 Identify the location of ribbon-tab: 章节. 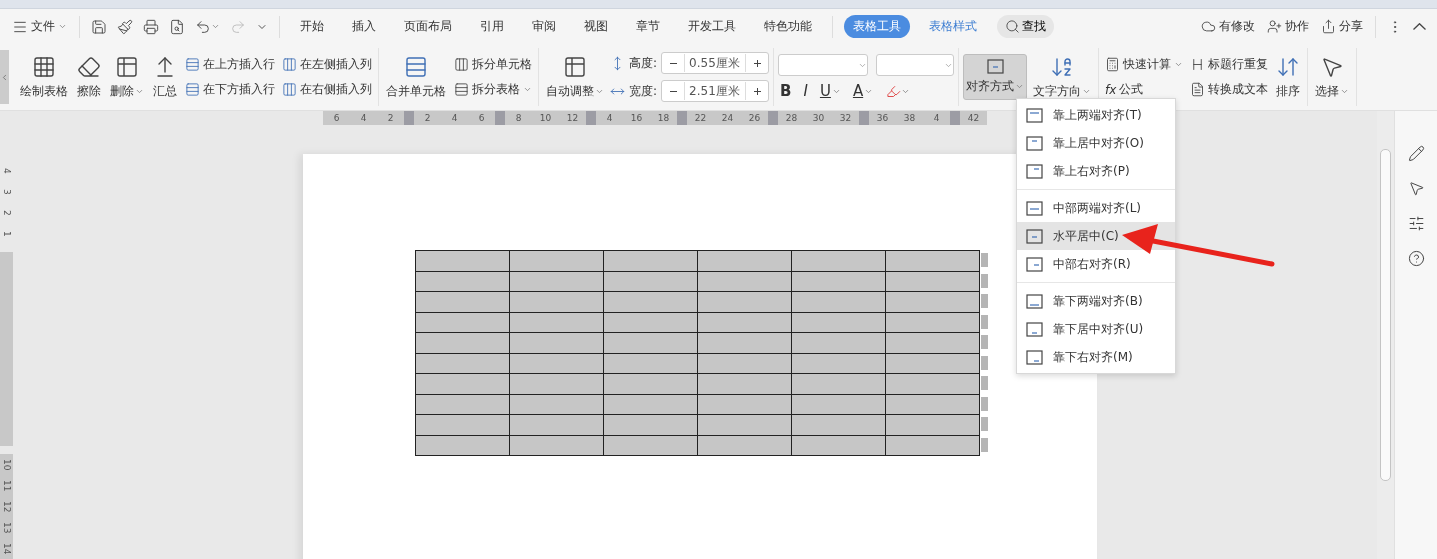
(648, 26).